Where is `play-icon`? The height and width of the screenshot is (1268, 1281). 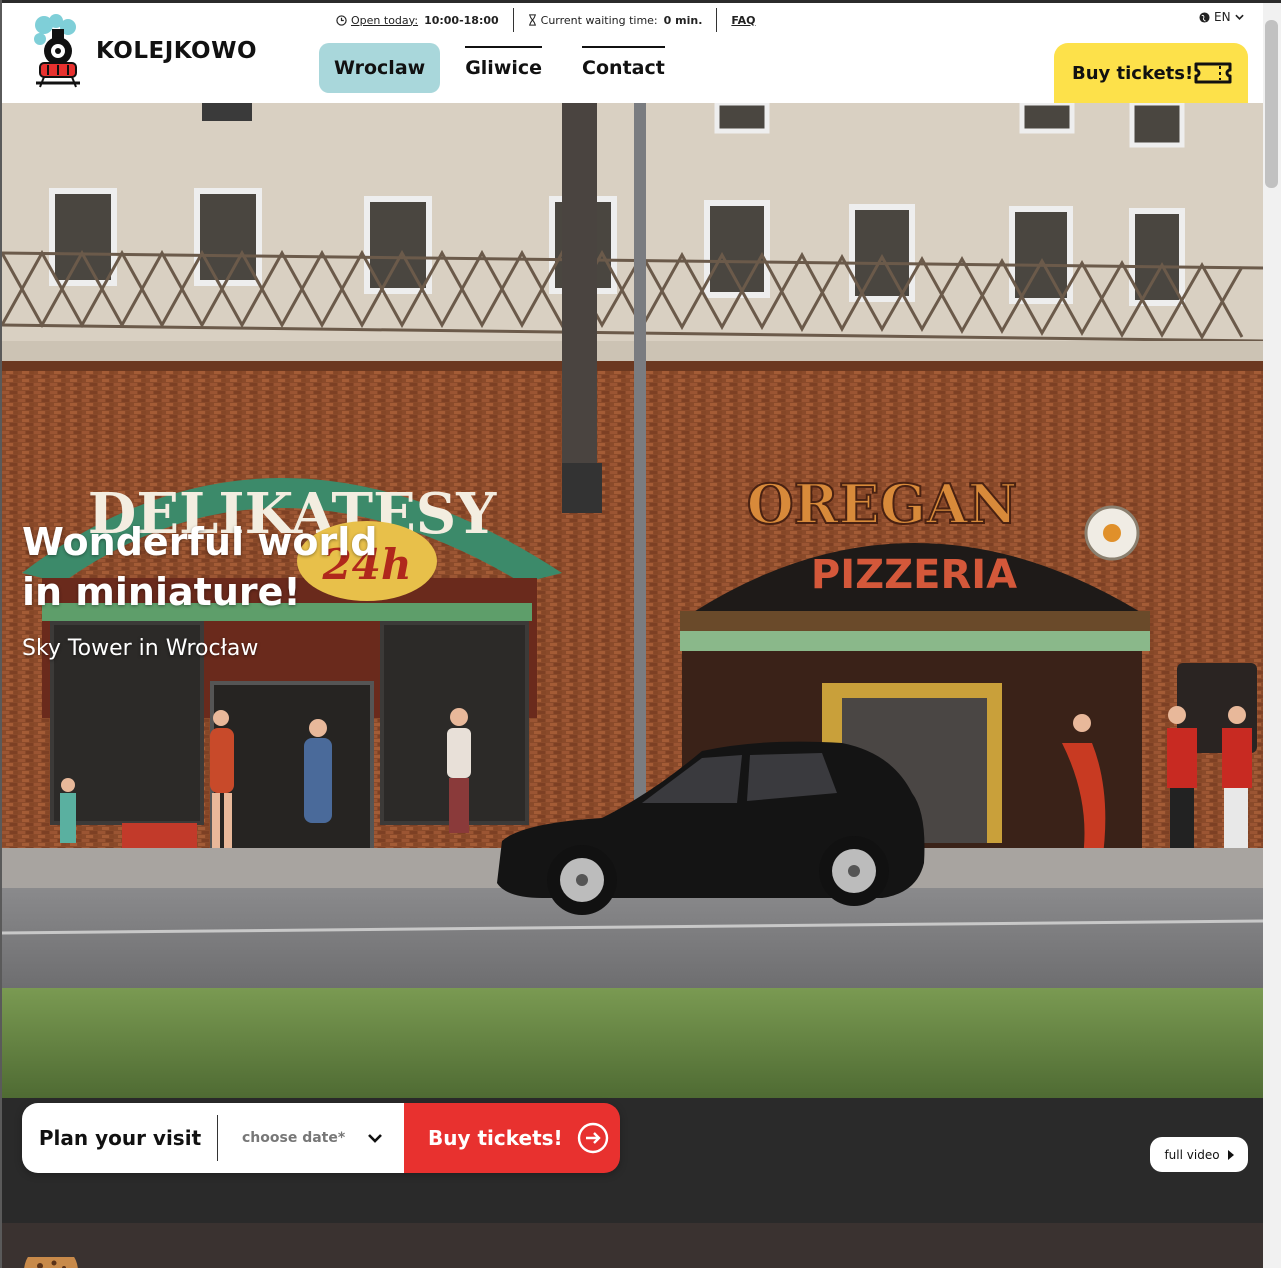
play-icon is located at coordinates (1230, 1154).